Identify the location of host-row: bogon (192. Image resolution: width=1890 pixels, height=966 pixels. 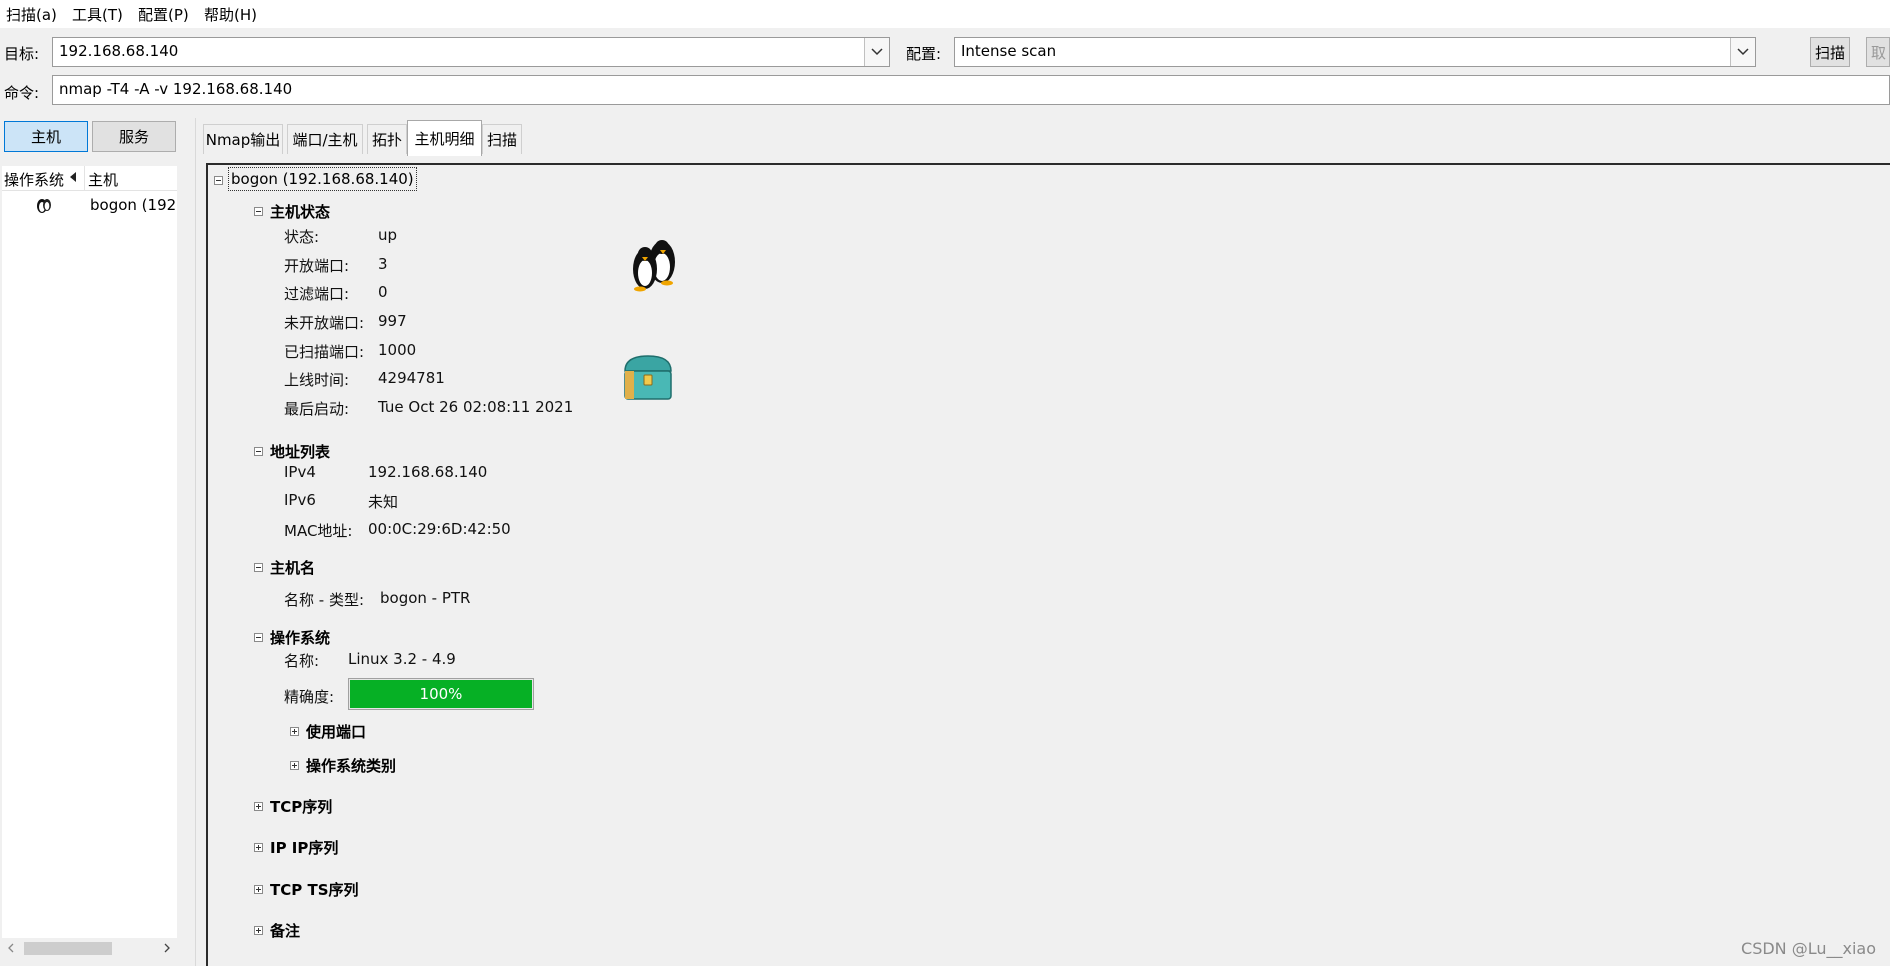
(89, 206).